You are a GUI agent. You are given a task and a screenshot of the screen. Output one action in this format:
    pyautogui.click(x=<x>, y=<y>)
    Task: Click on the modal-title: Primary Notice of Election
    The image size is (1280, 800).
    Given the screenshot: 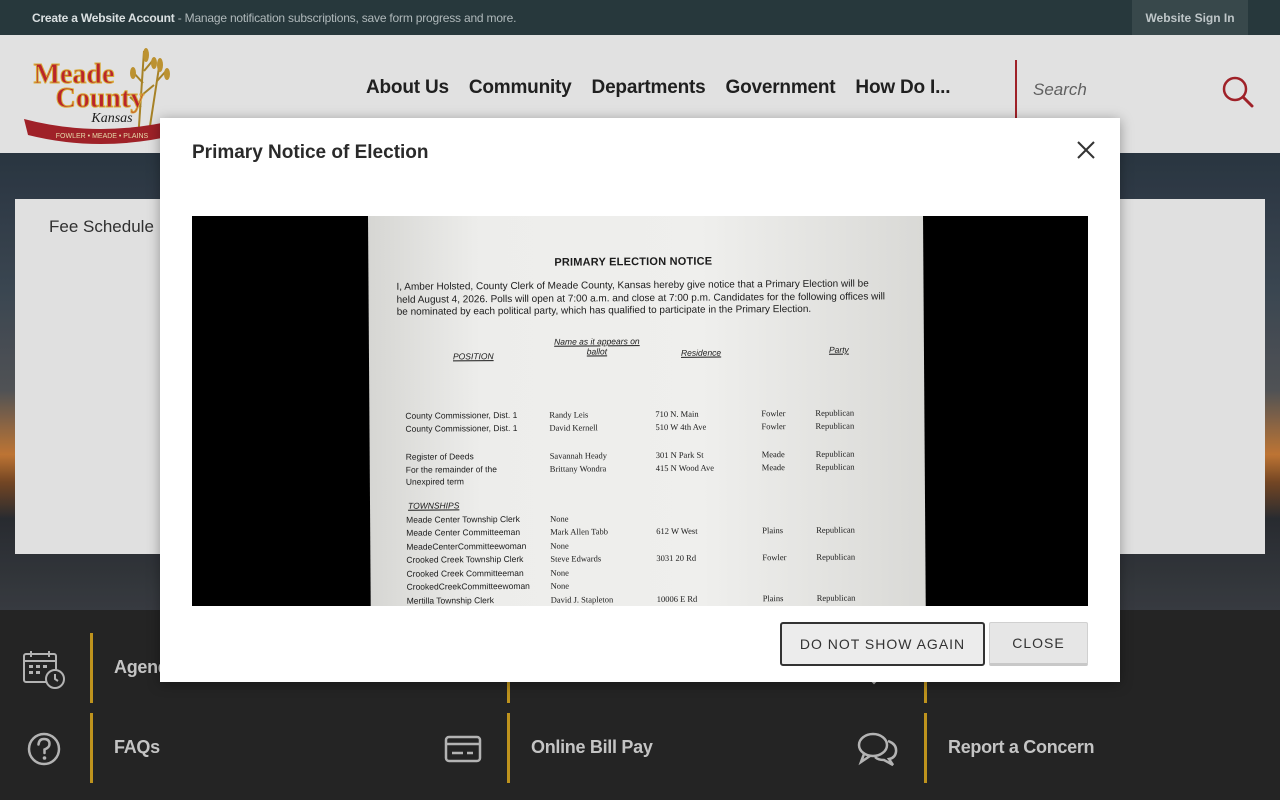 What is the action you would take?
    pyautogui.click(x=310, y=152)
    